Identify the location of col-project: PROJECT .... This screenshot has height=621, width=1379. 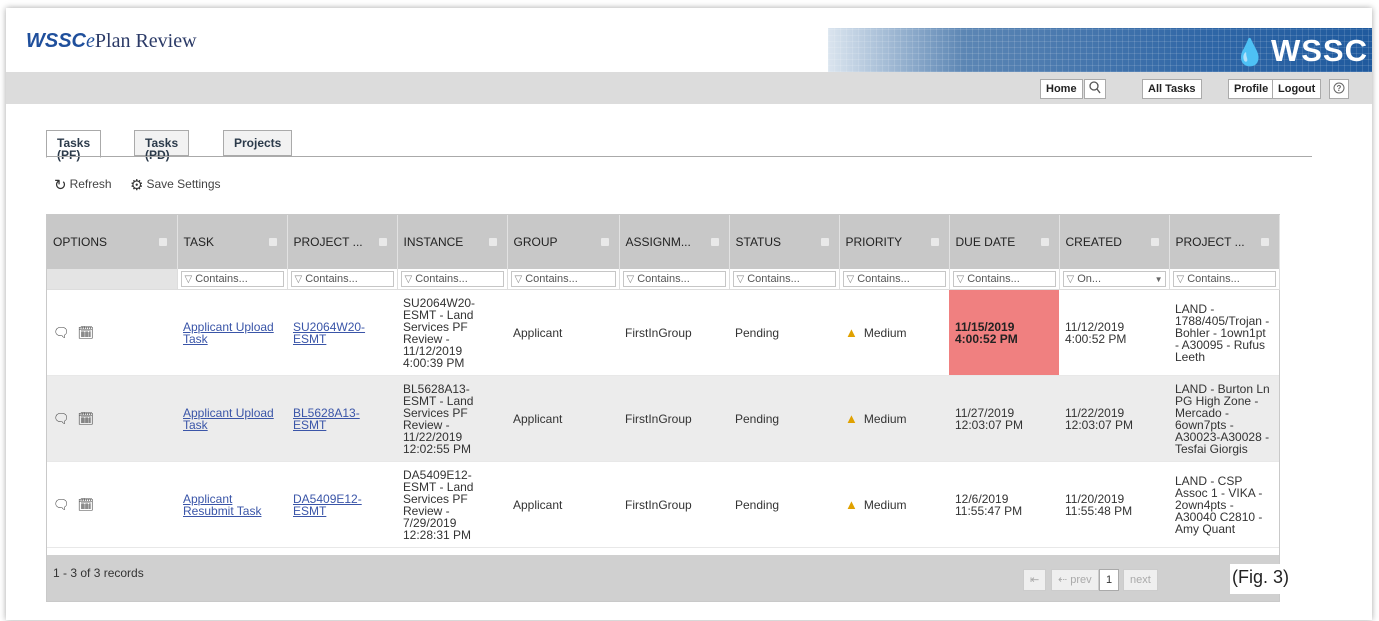
(342, 242).